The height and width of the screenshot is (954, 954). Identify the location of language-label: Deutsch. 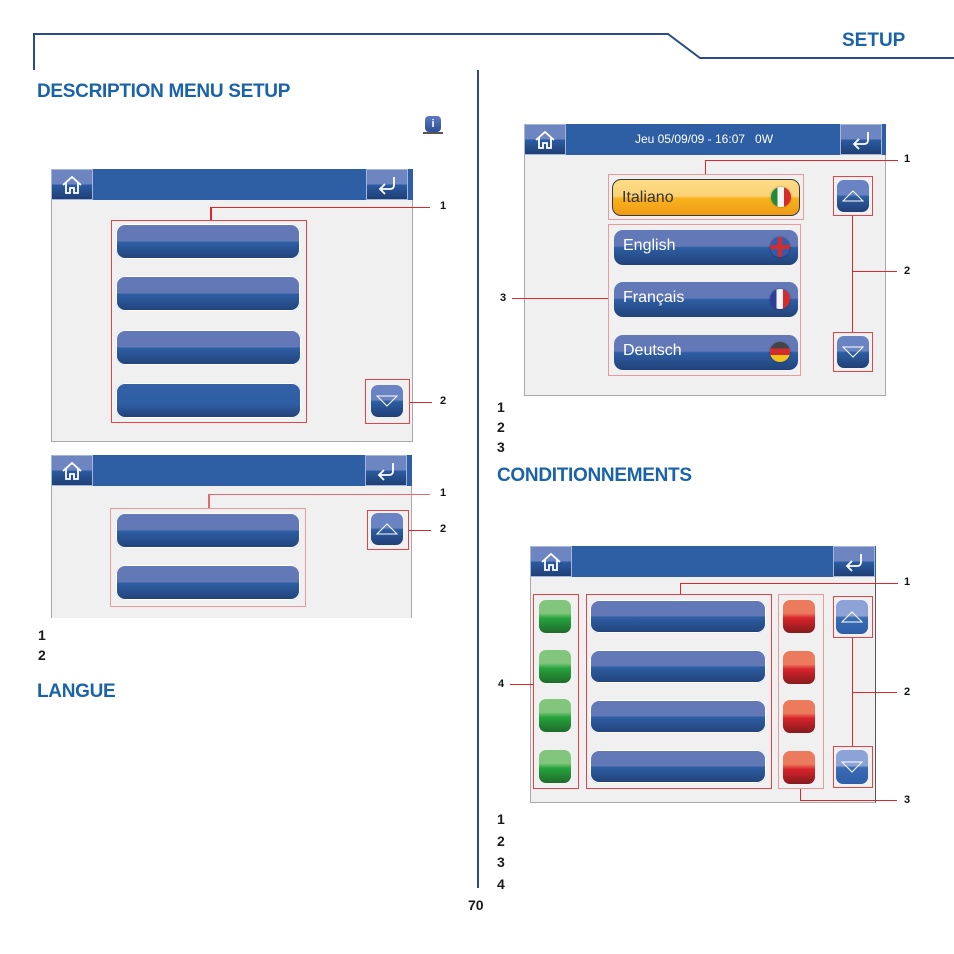
(652, 350).